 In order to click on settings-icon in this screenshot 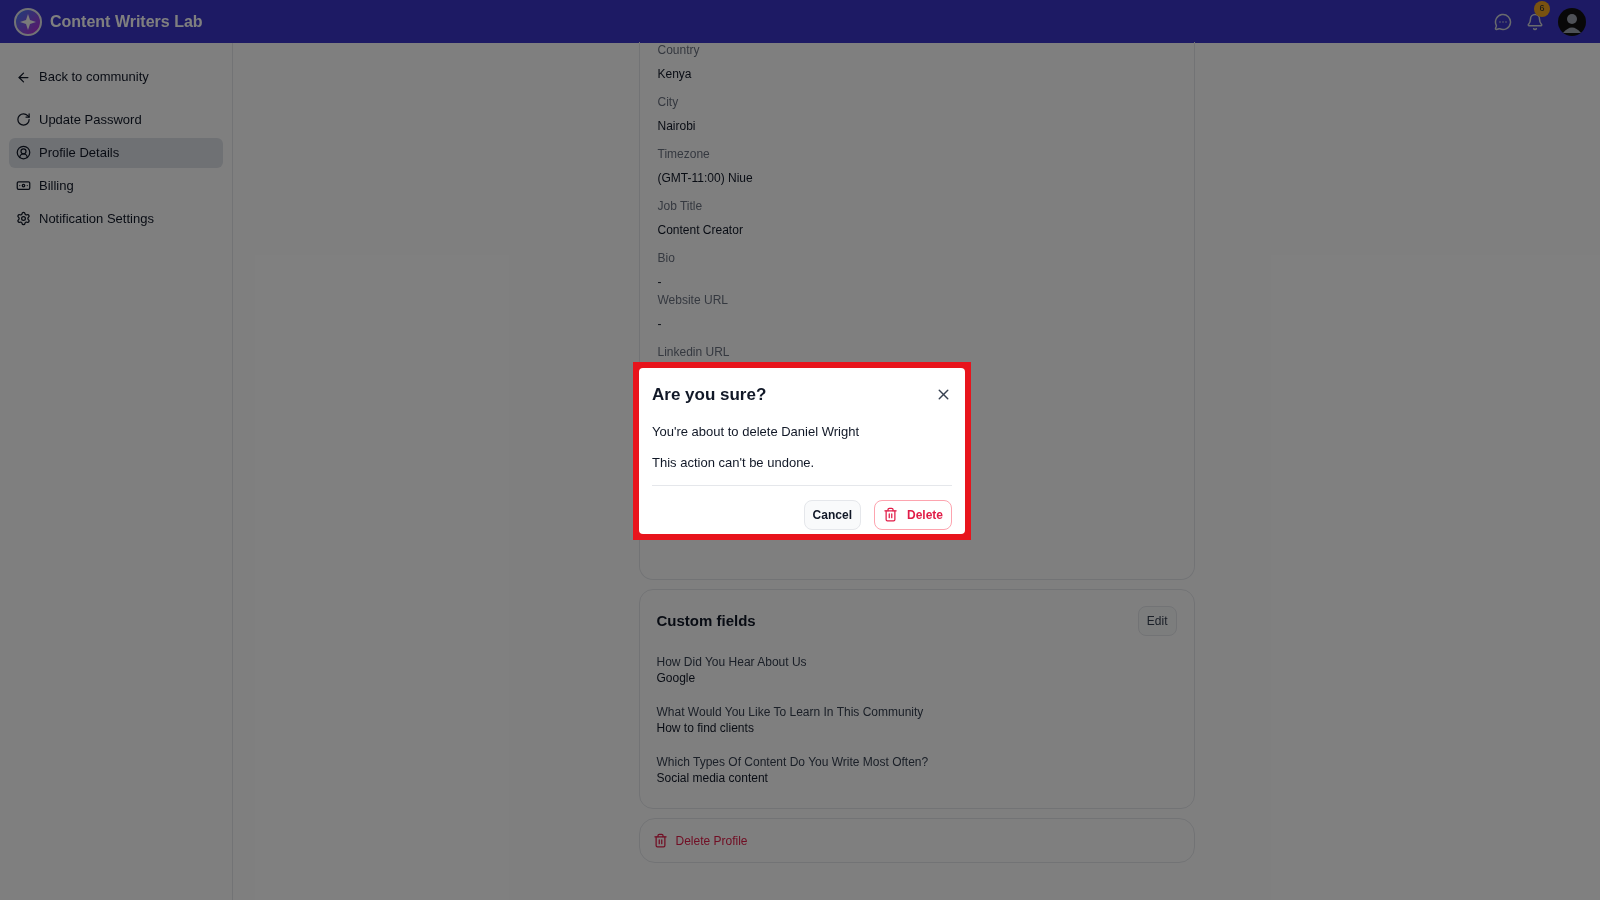, I will do `click(23, 218)`.